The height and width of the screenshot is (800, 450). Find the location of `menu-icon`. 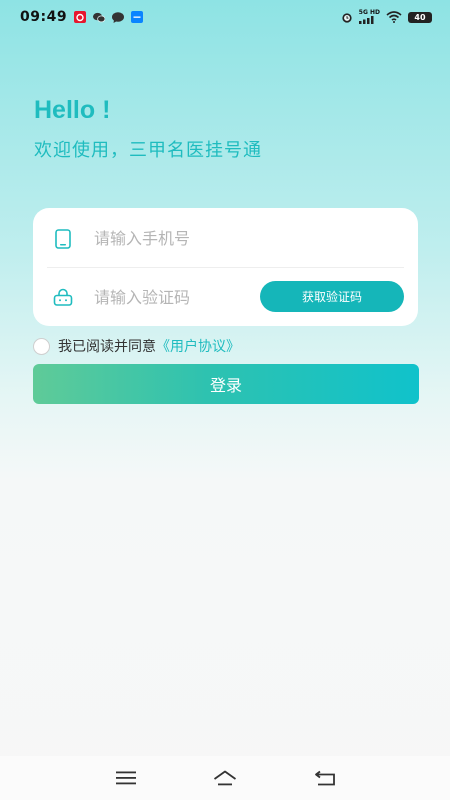

menu-icon is located at coordinates (126, 778).